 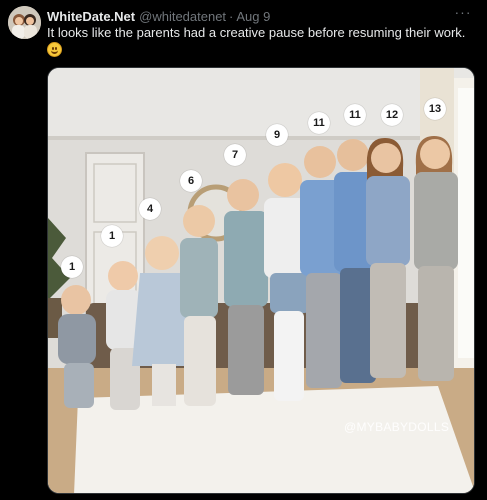 I want to click on number-label: 13, so click(x=435, y=109).